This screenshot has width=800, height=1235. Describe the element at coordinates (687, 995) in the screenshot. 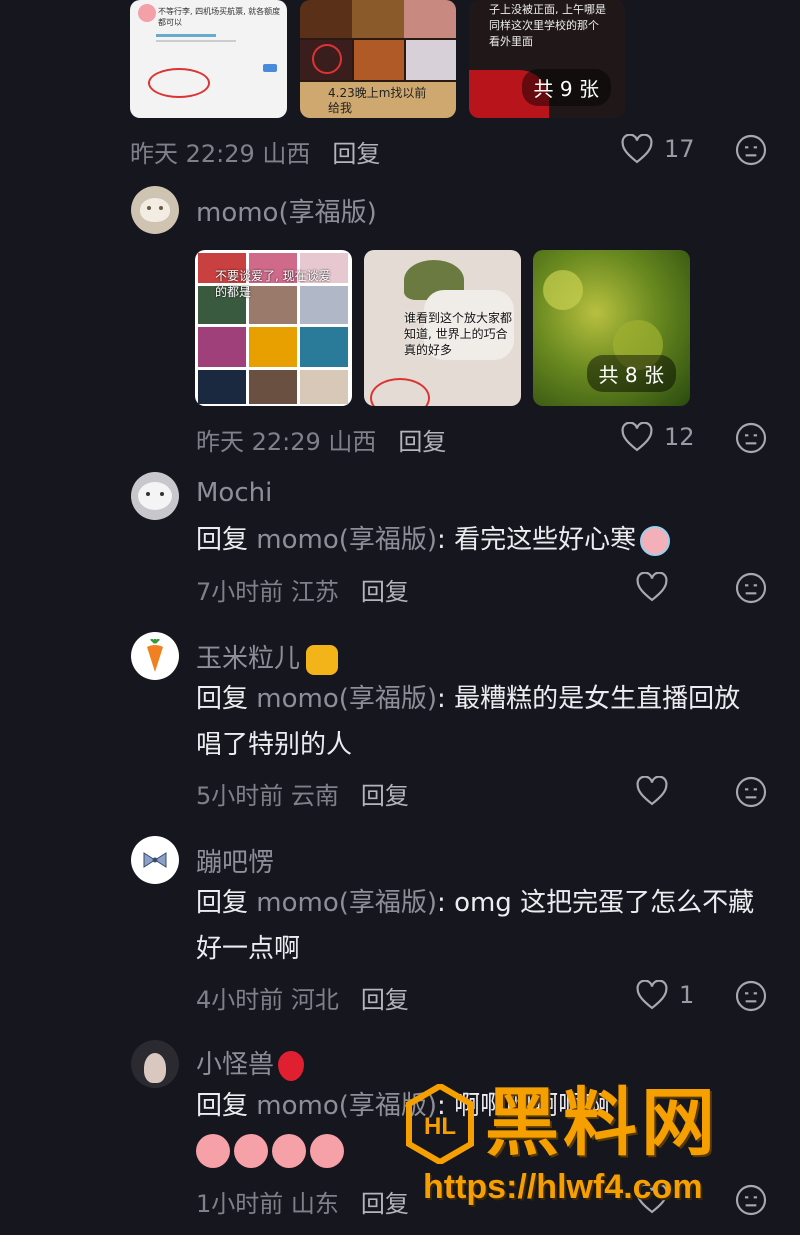

I see `like-count: 1` at that location.